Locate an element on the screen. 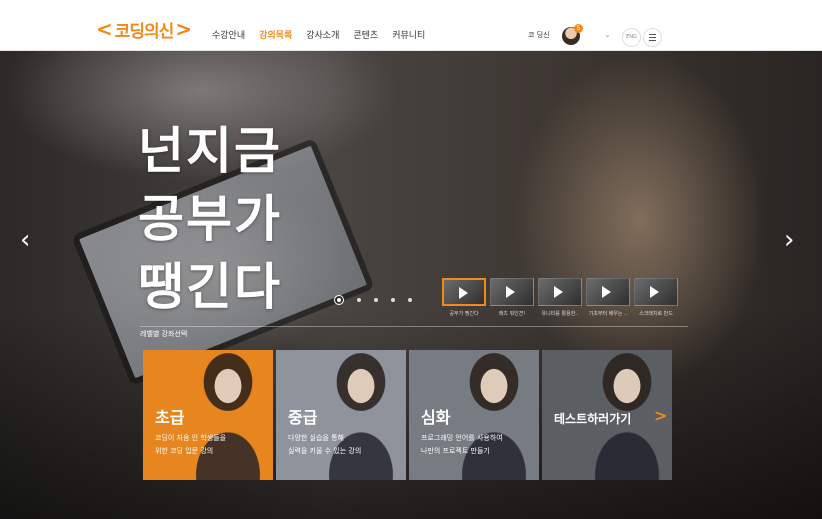 The height and width of the screenshot is (519, 822). card-advanced: 심화 프로그래밍 언어를 사용하여 나만의 프로젝트 만들기 is located at coordinates (474, 415).